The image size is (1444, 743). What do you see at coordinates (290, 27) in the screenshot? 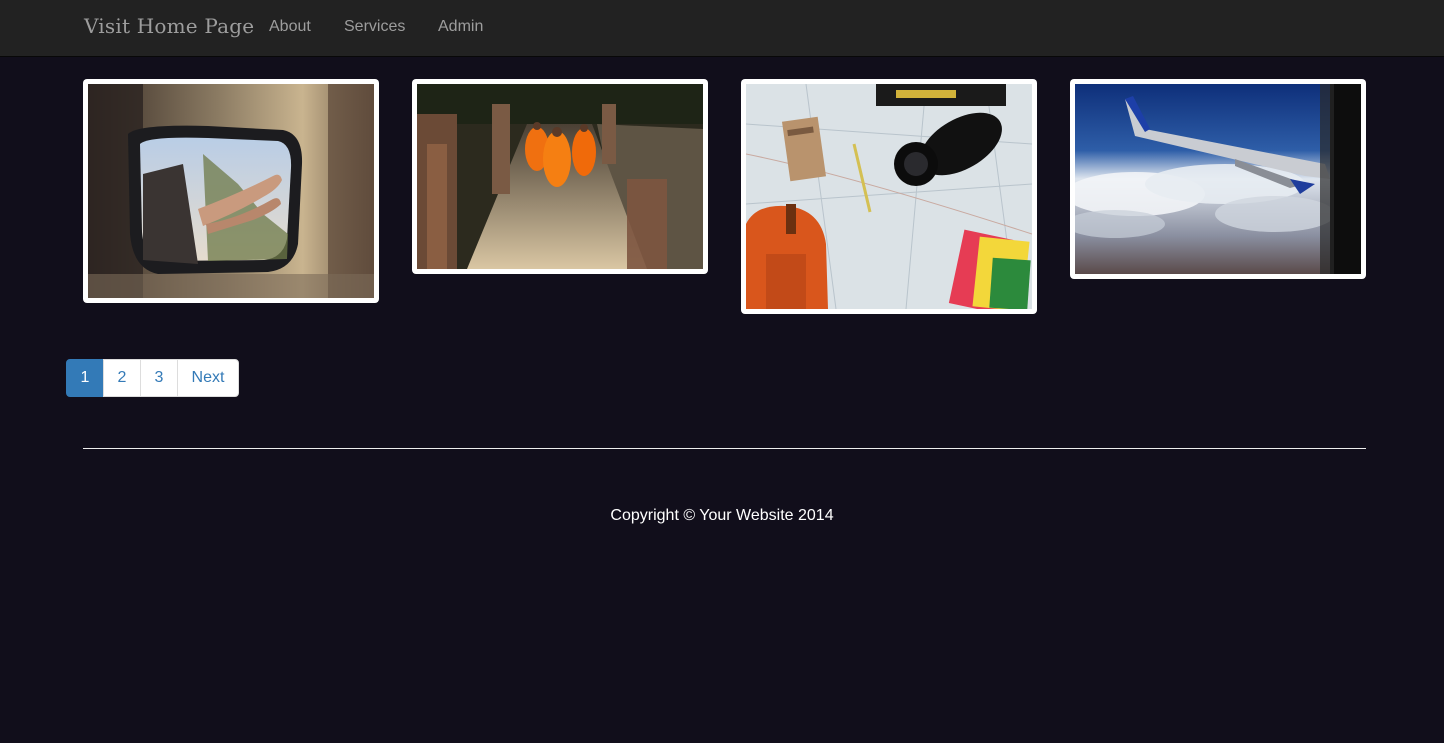
I see `nav-link-about: About` at bounding box center [290, 27].